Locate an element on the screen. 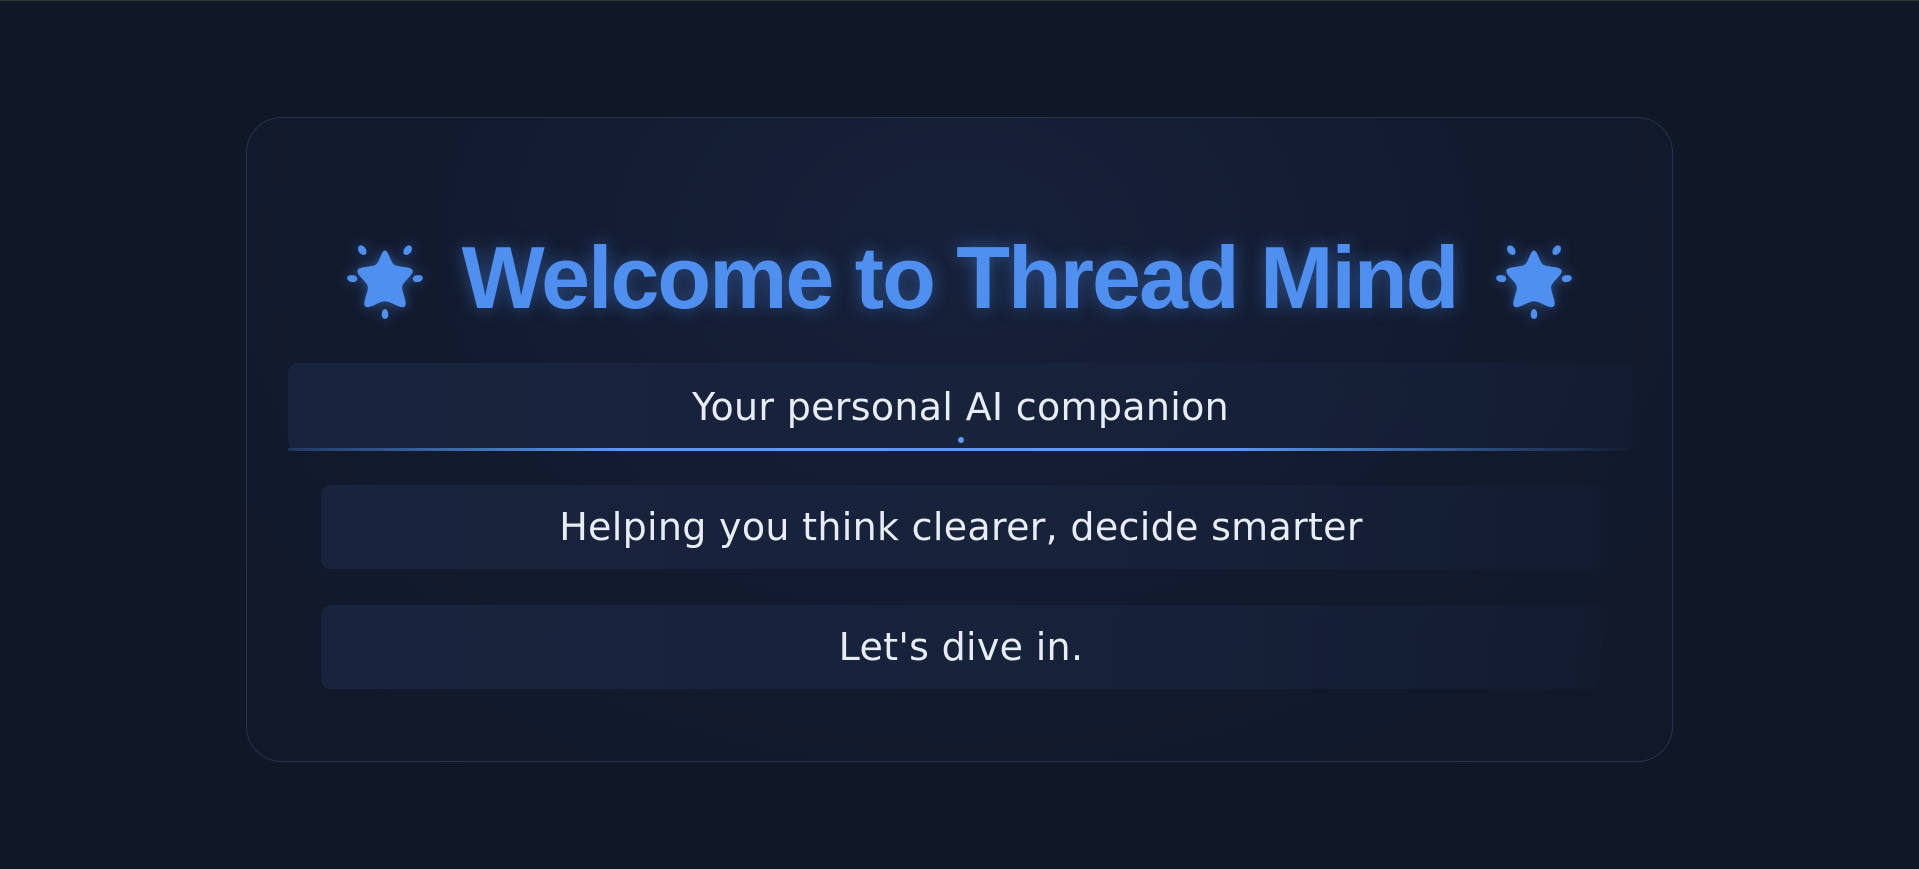  tagline-line-3: Let's dive in. is located at coordinates (961, 647).